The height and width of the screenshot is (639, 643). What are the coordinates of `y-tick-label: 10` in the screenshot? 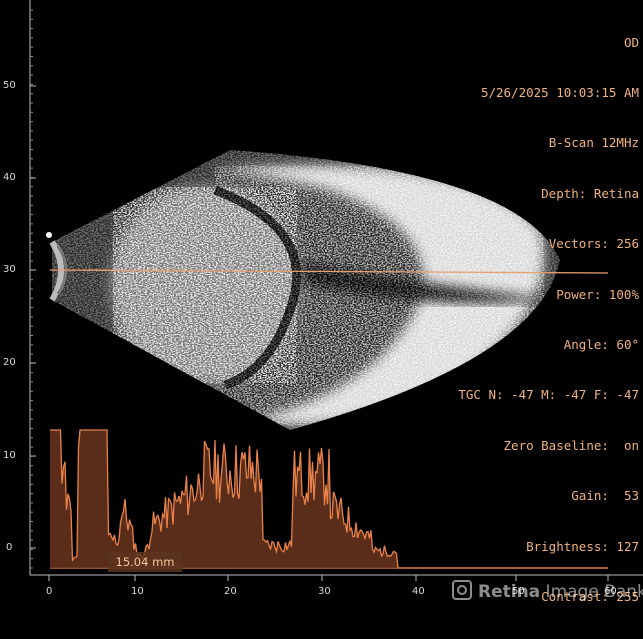 It's located at (9, 455).